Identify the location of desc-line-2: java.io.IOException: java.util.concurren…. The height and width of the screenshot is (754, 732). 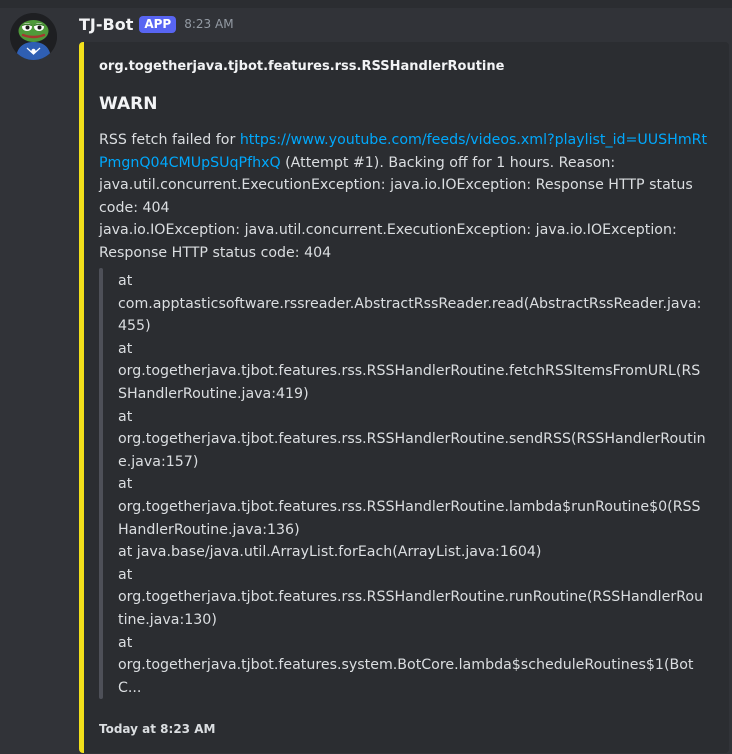
(388, 241).